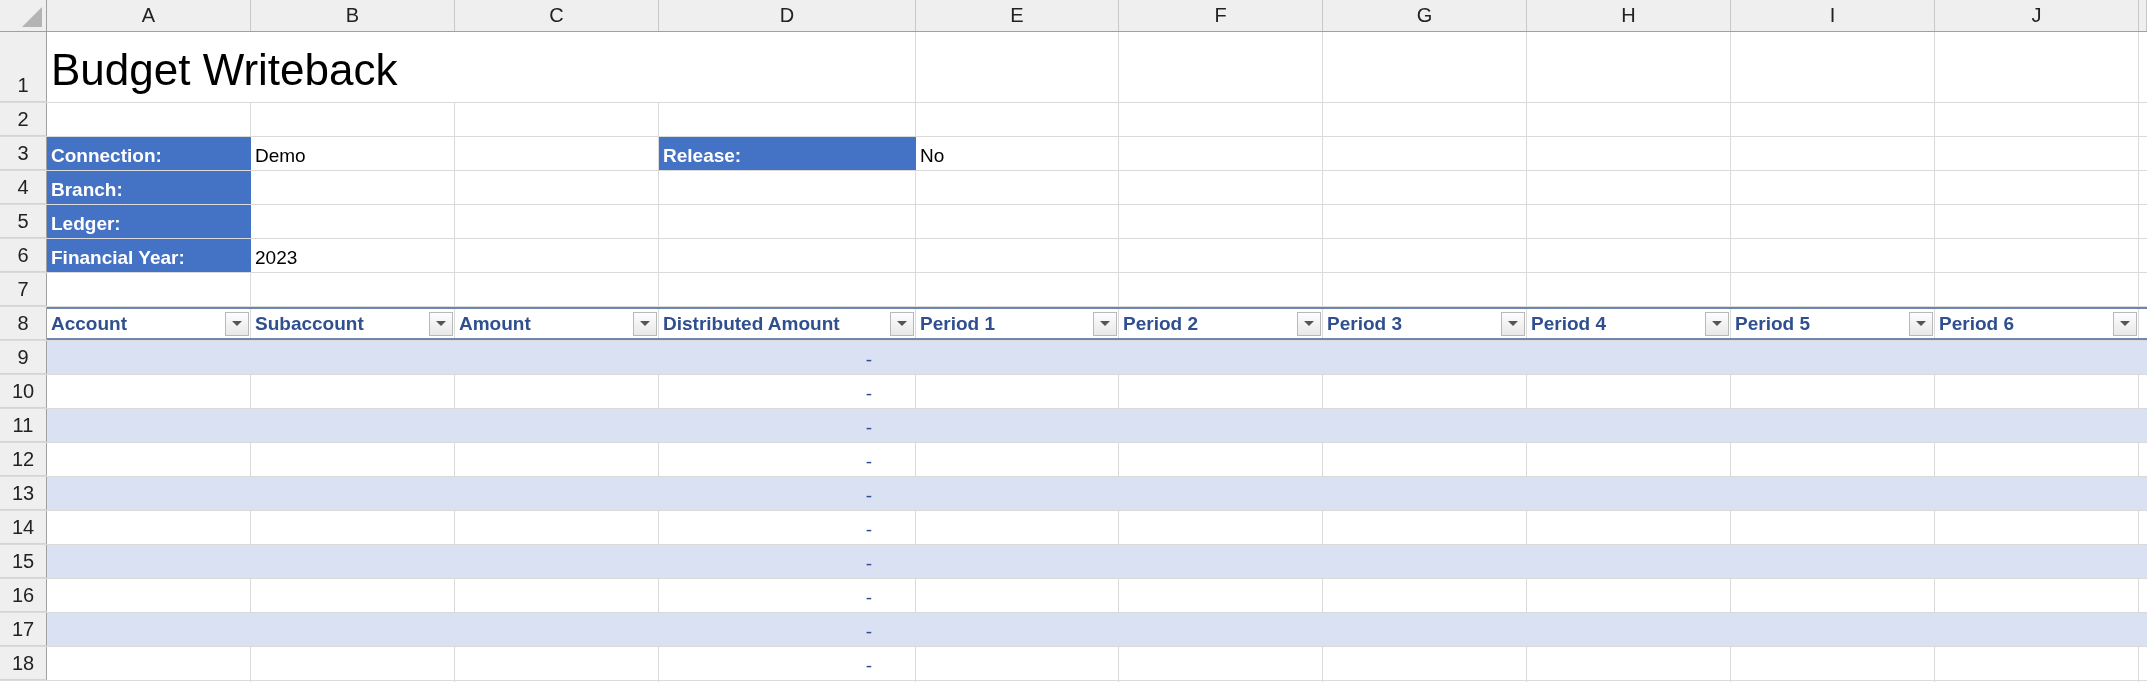 Image resolution: width=2147 pixels, height=682 pixels. What do you see at coordinates (23, 357) in the screenshot?
I see `row-number: 9` at bounding box center [23, 357].